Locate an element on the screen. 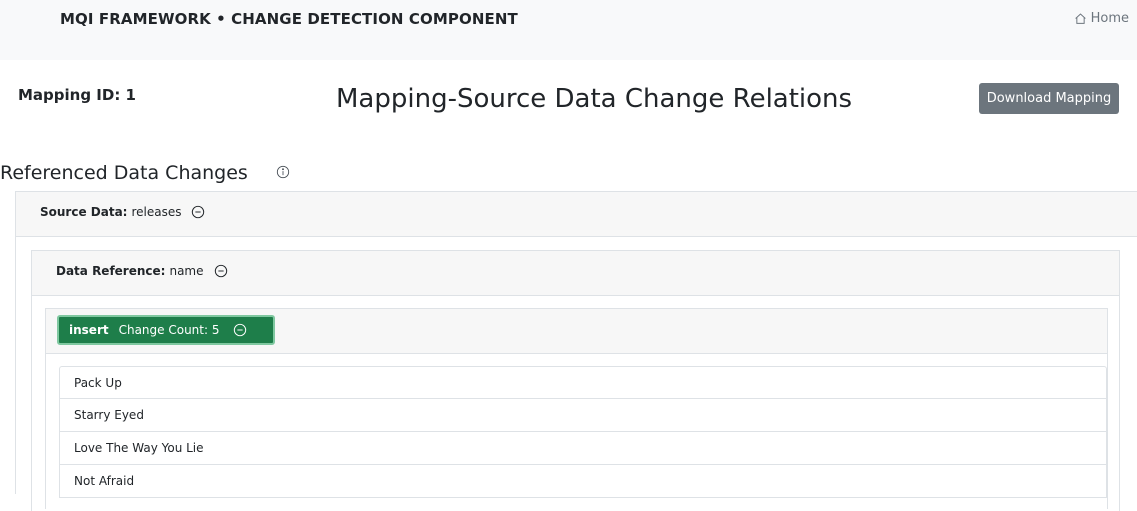 The height and width of the screenshot is (511, 1137). list-item: Starry Eyed is located at coordinates (583, 415).